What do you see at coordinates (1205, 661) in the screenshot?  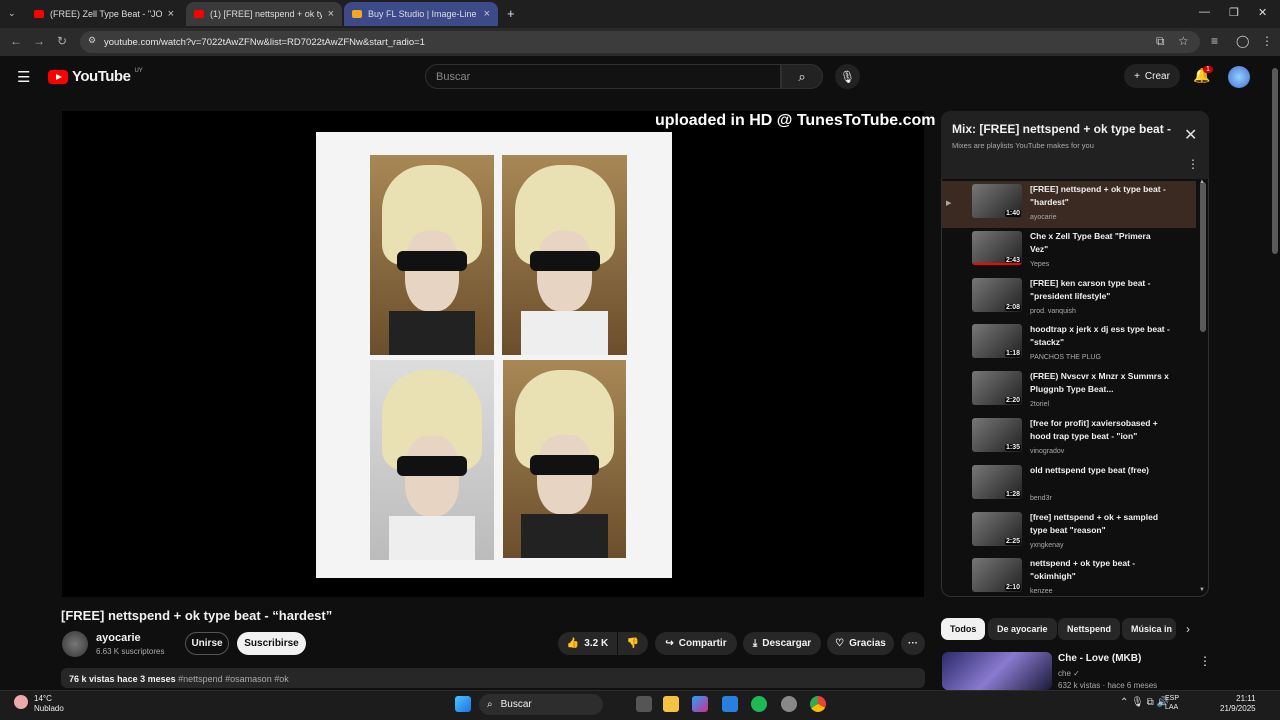 I see `recommendation-more-icon: ⋮` at bounding box center [1205, 661].